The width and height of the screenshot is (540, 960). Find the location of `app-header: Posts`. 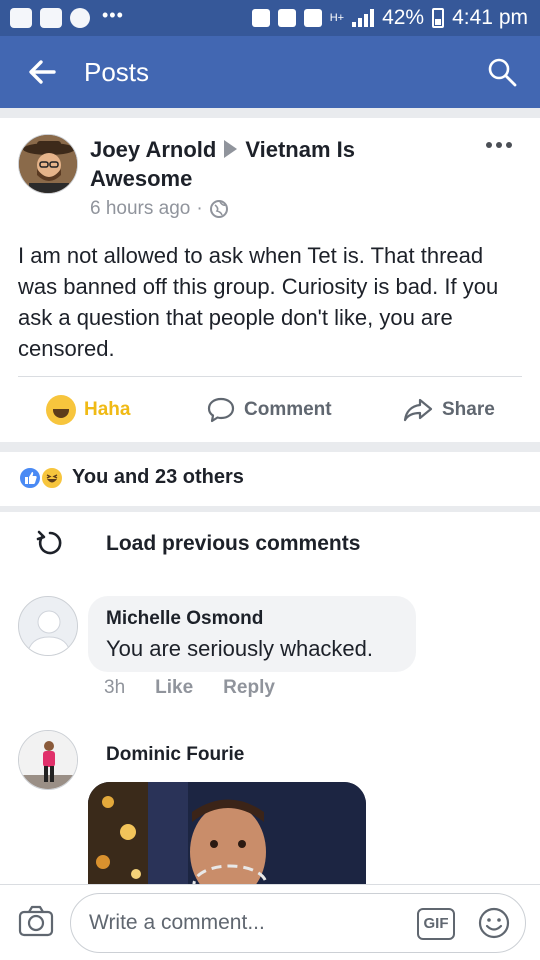

app-header: Posts is located at coordinates (270, 72).